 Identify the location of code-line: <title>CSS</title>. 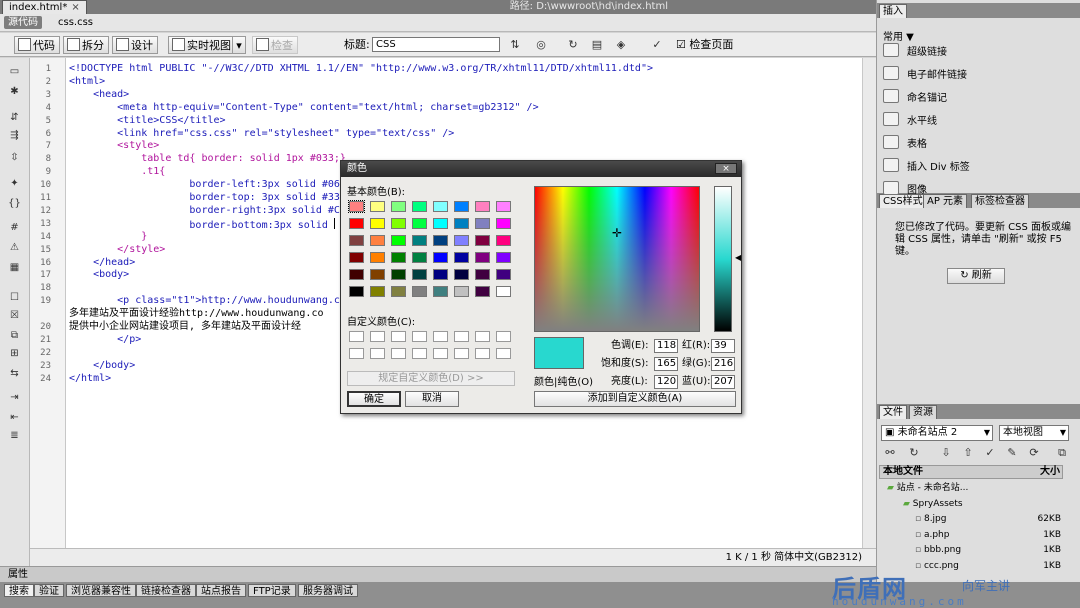
(147, 121).